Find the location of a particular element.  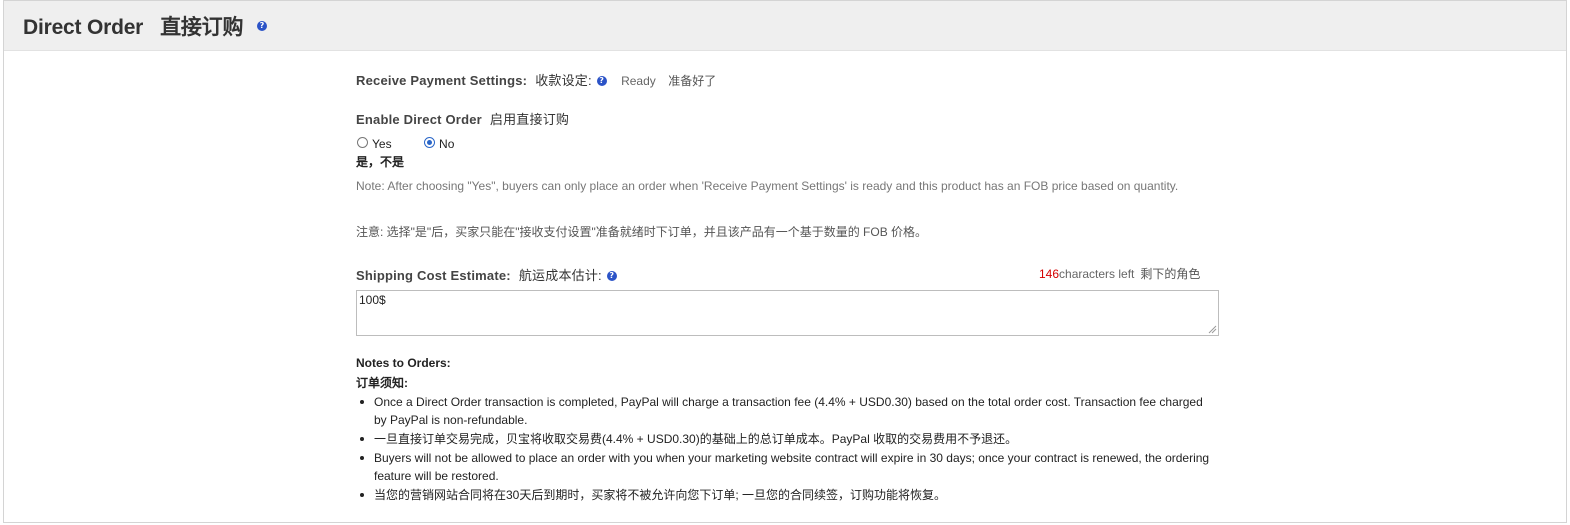

enable-direct-order-label-cn: 启用直接订购 is located at coordinates (529, 119).